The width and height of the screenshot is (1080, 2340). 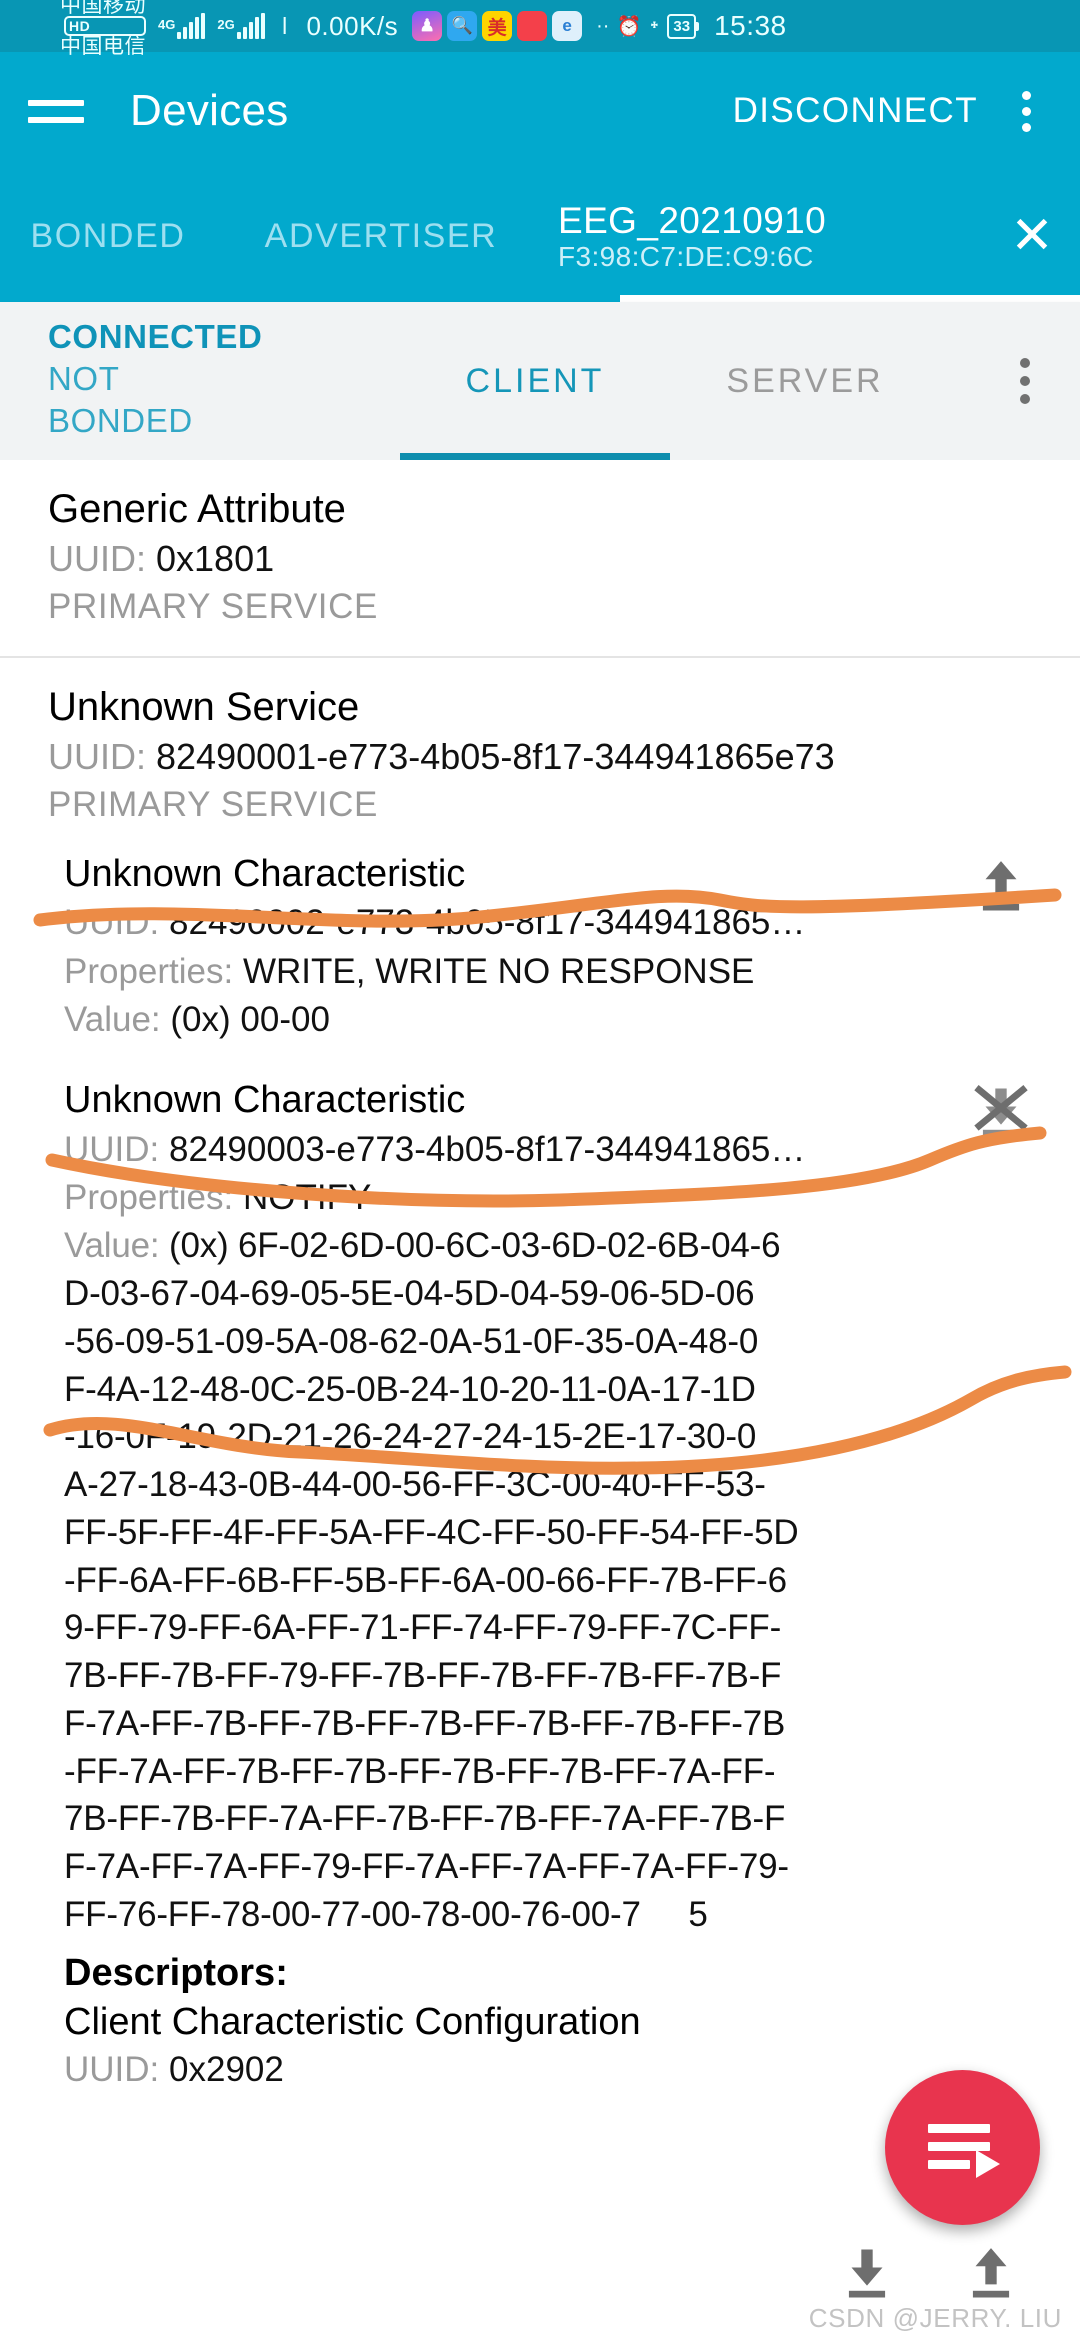 What do you see at coordinates (204, 706) in the screenshot?
I see `service-name: Unknown Service` at bounding box center [204, 706].